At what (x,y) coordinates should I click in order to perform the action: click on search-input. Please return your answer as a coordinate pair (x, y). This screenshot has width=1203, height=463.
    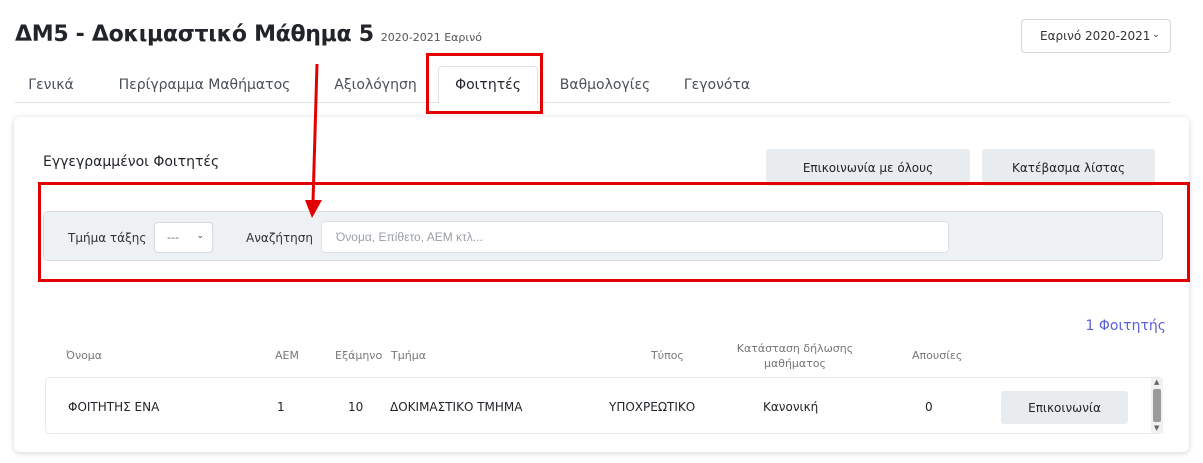
    Looking at the image, I should click on (635, 237).